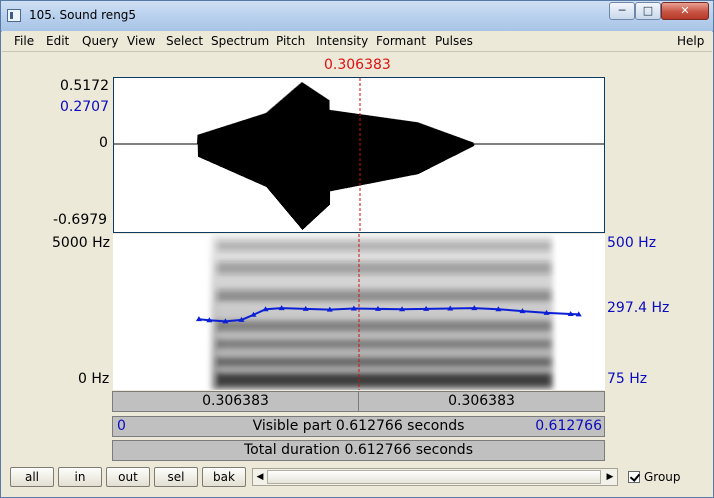 This screenshot has width=714, height=498. What do you see at coordinates (57, 41) in the screenshot?
I see `menu-edit: Edit` at bounding box center [57, 41].